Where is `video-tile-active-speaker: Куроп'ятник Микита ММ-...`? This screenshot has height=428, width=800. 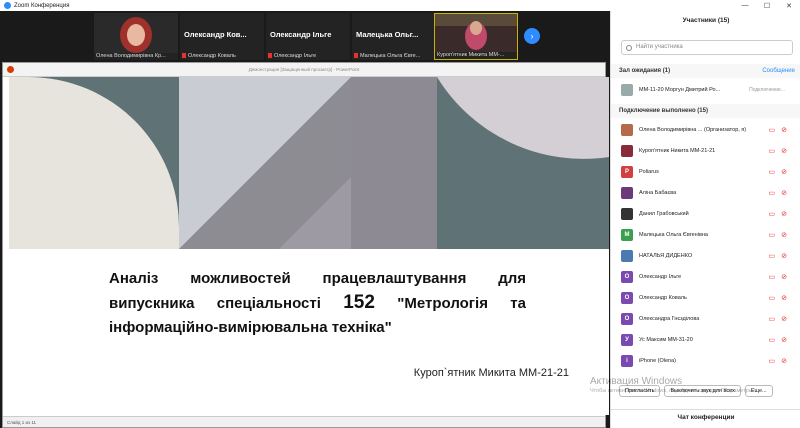 video-tile-active-speaker: Куроп'ятник Микита ММ-... is located at coordinates (476, 36).